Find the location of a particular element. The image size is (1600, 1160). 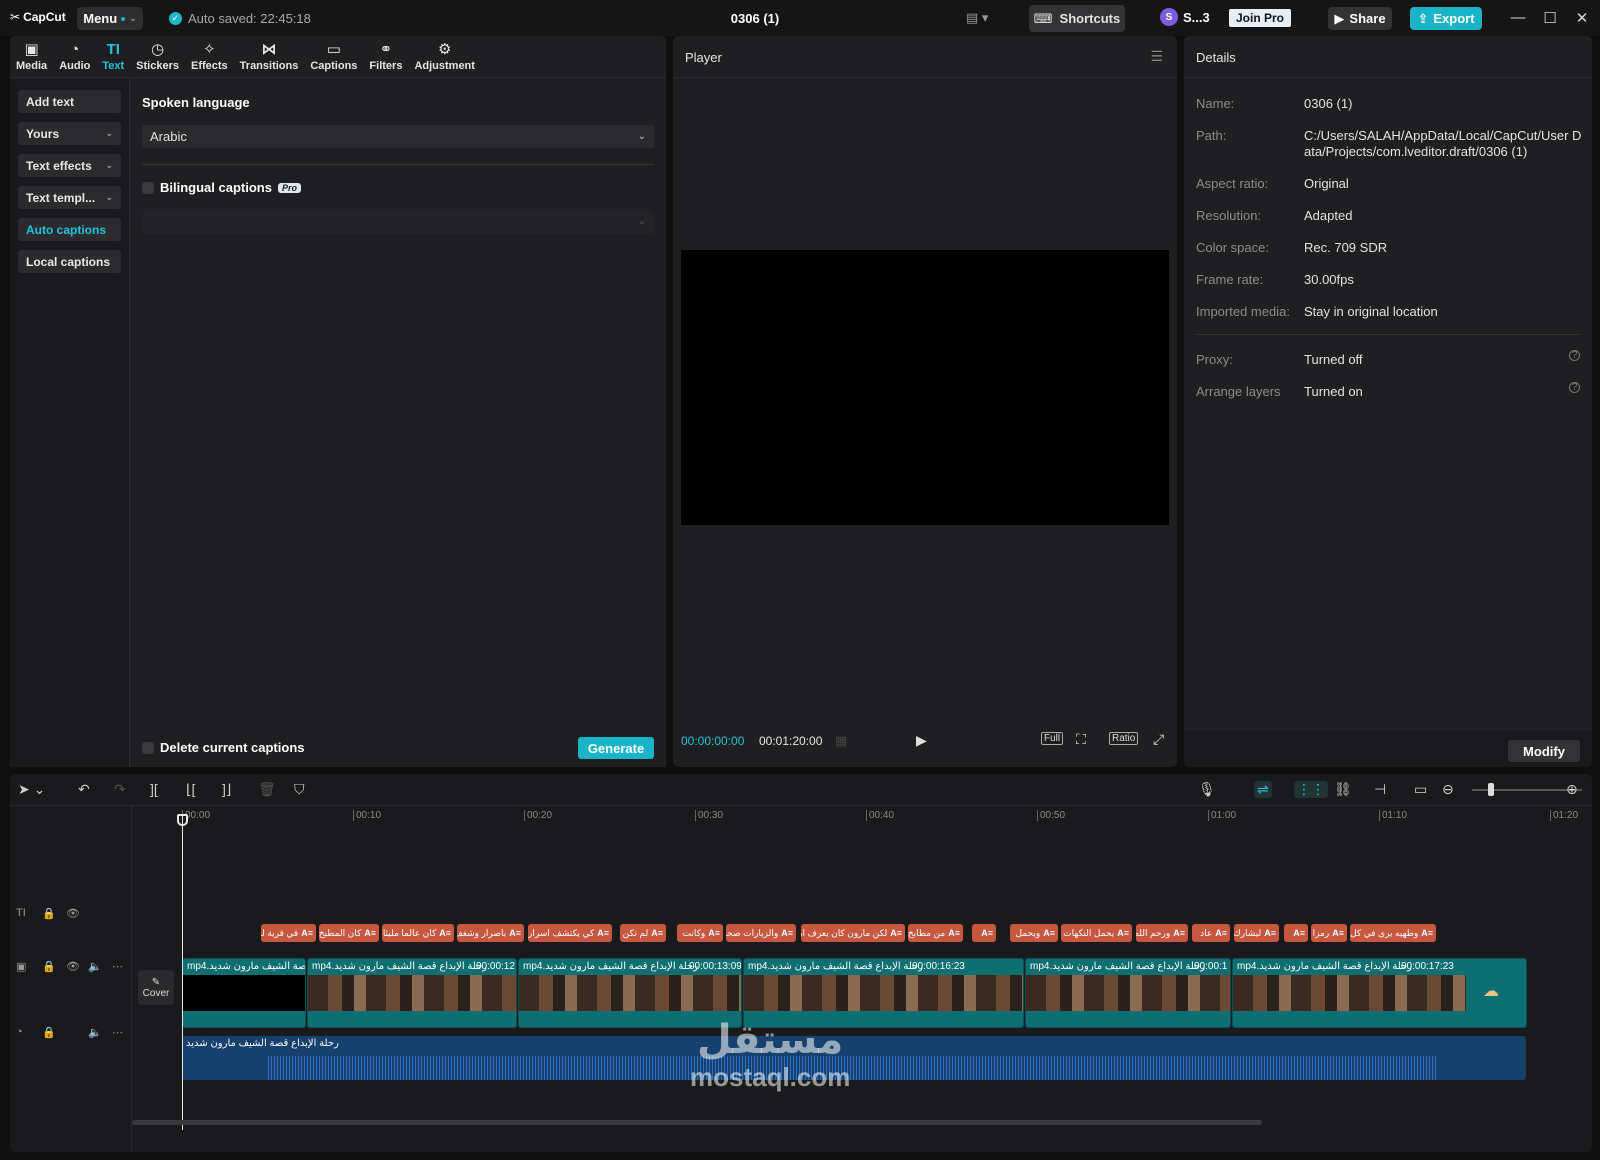

caption-clip: وطهيه يرى في كل A≡ is located at coordinates (1393, 933).